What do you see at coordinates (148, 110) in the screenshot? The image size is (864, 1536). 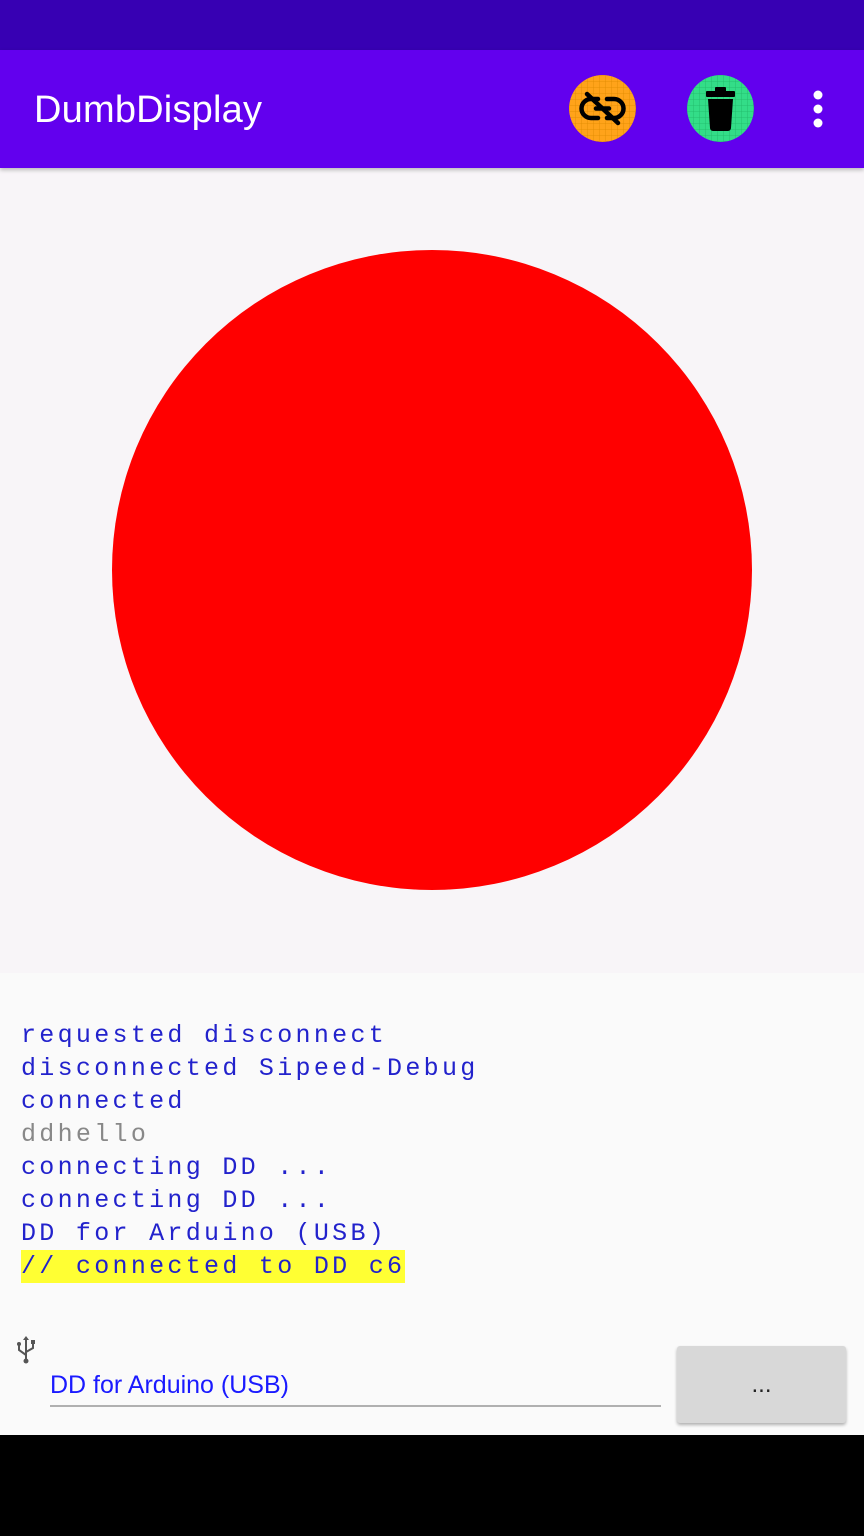 I see `app-title: DumbDisplay` at bounding box center [148, 110].